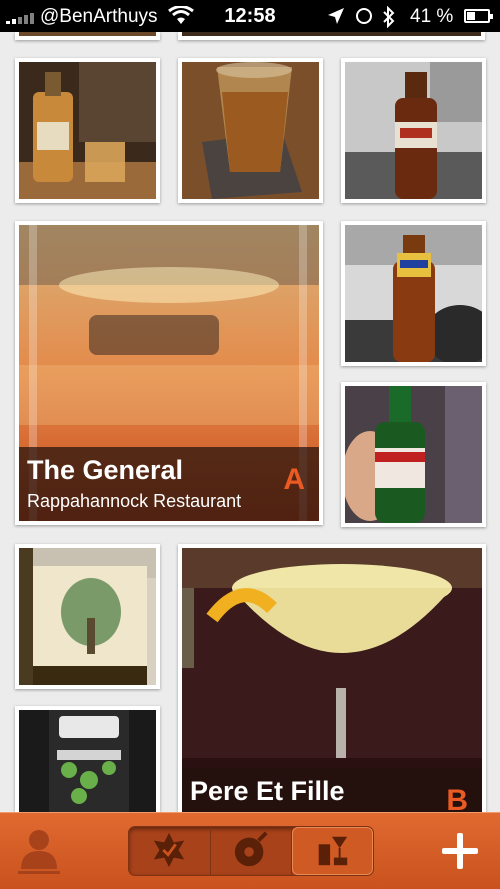 The width and height of the screenshot is (500, 889). What do you see at coordinates (457, 798) in the screenshot?
I see `map-marker-letter: B` at bounding box center [457, 798].